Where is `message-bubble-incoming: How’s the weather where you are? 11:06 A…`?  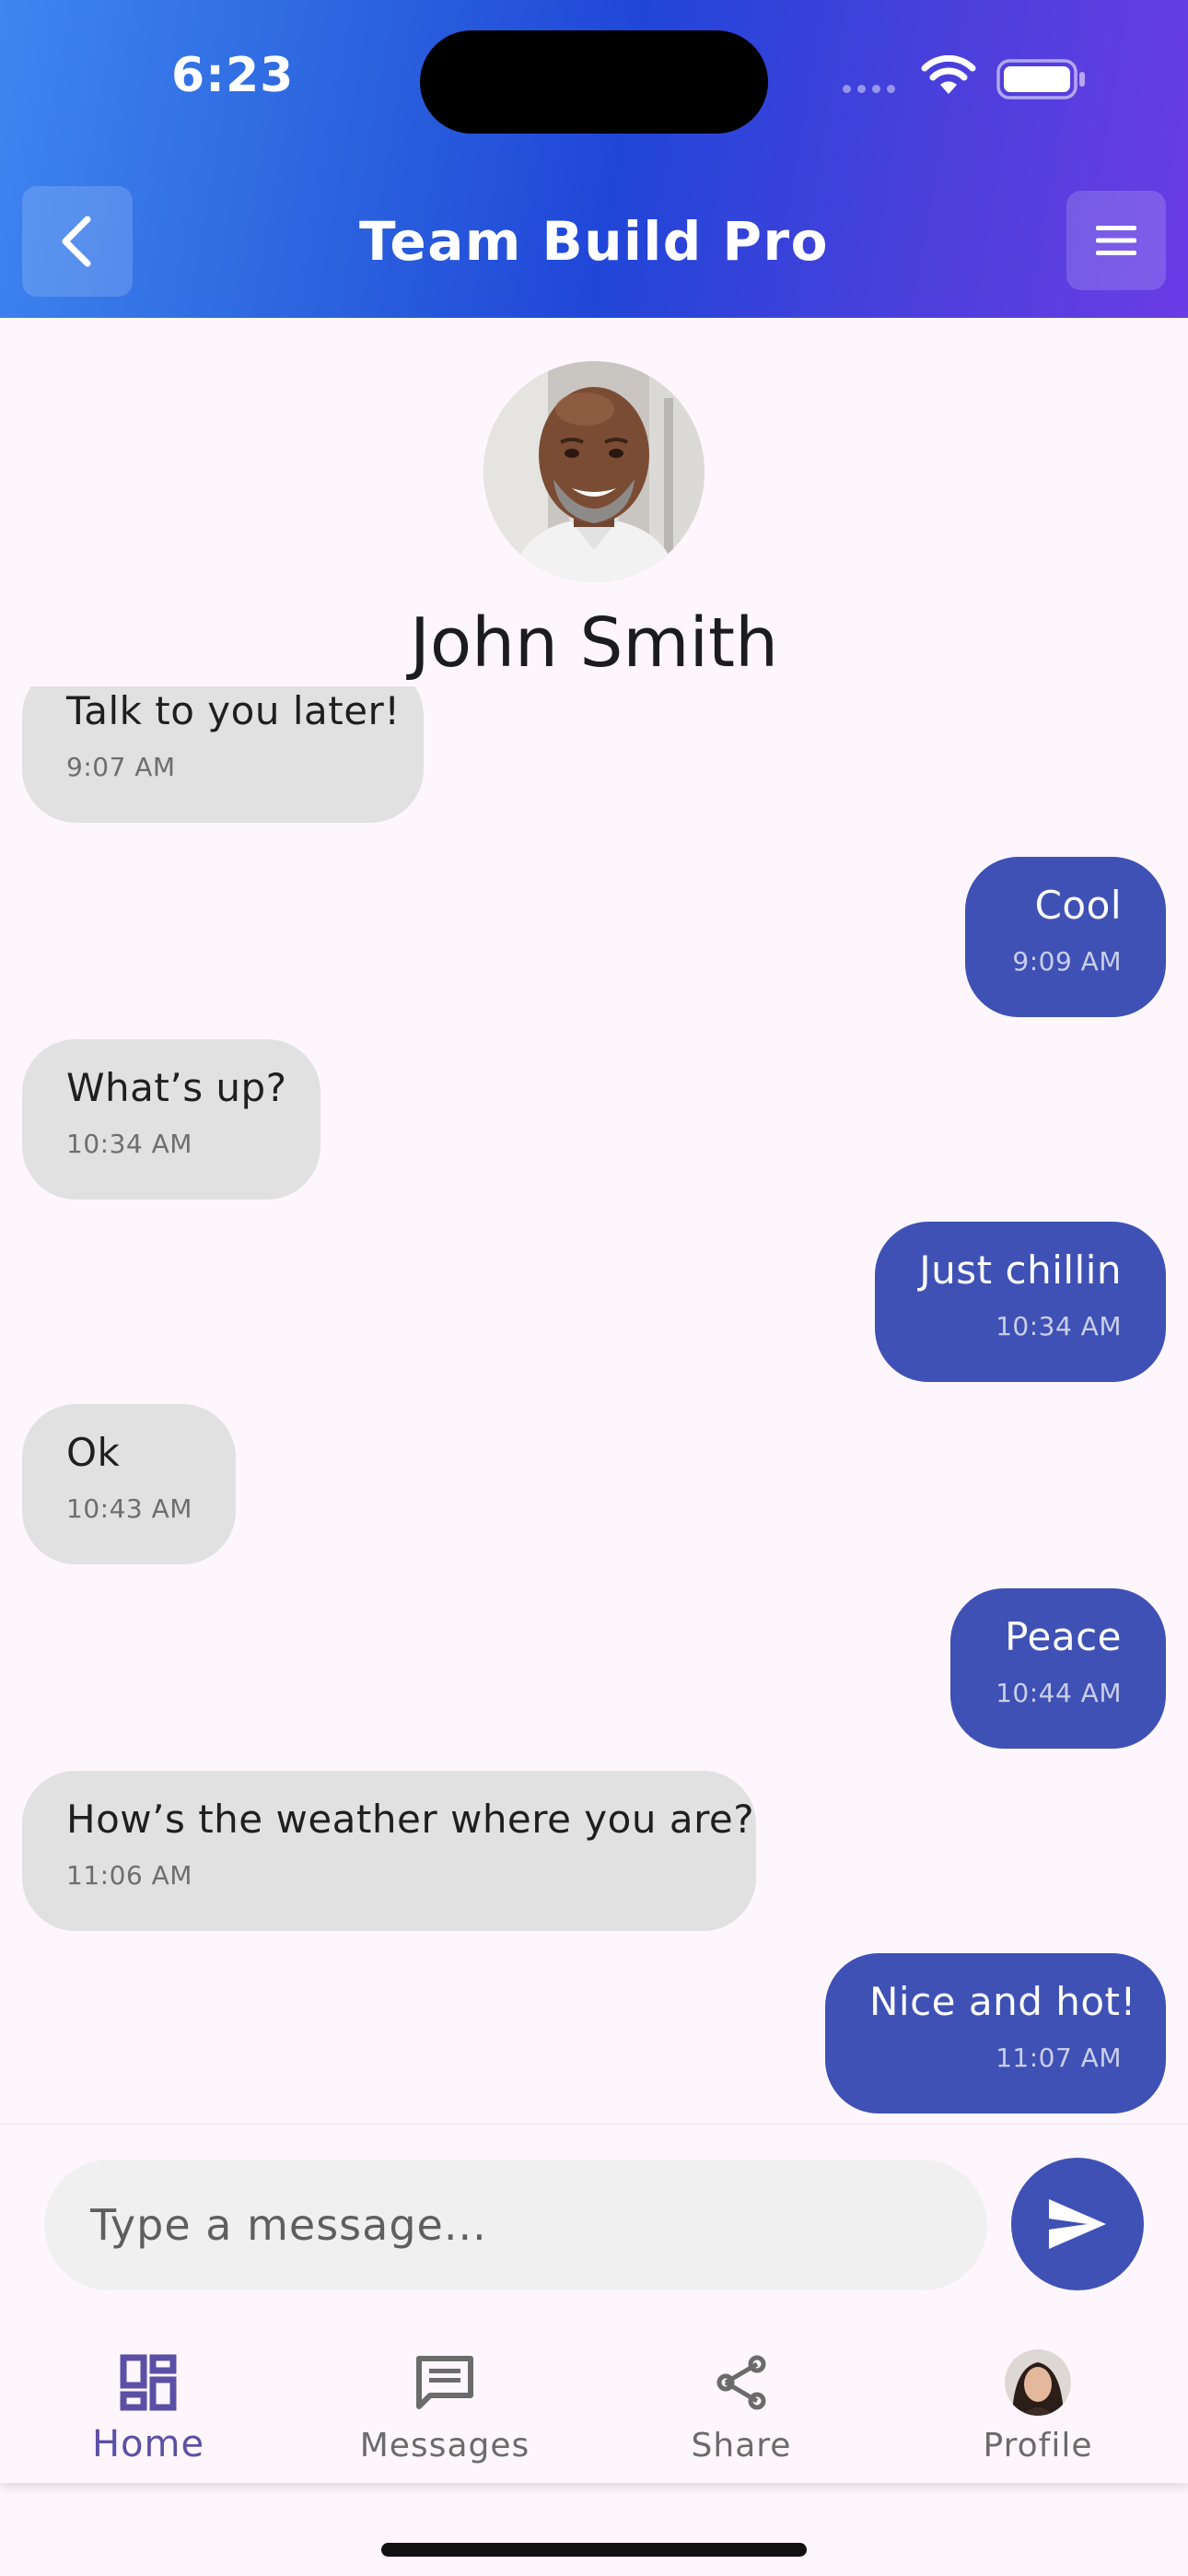 message-bubble-incoming: How’s the weather where you are? 11:06 A… is located at coordinates (389, 1851).